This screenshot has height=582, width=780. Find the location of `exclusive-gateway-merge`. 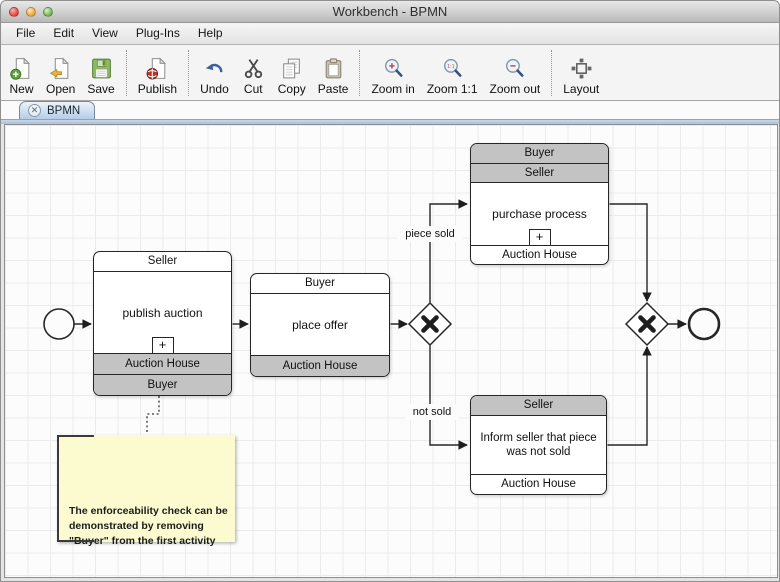

exclusive-gateway-merge is located at coordinates (647, 324).